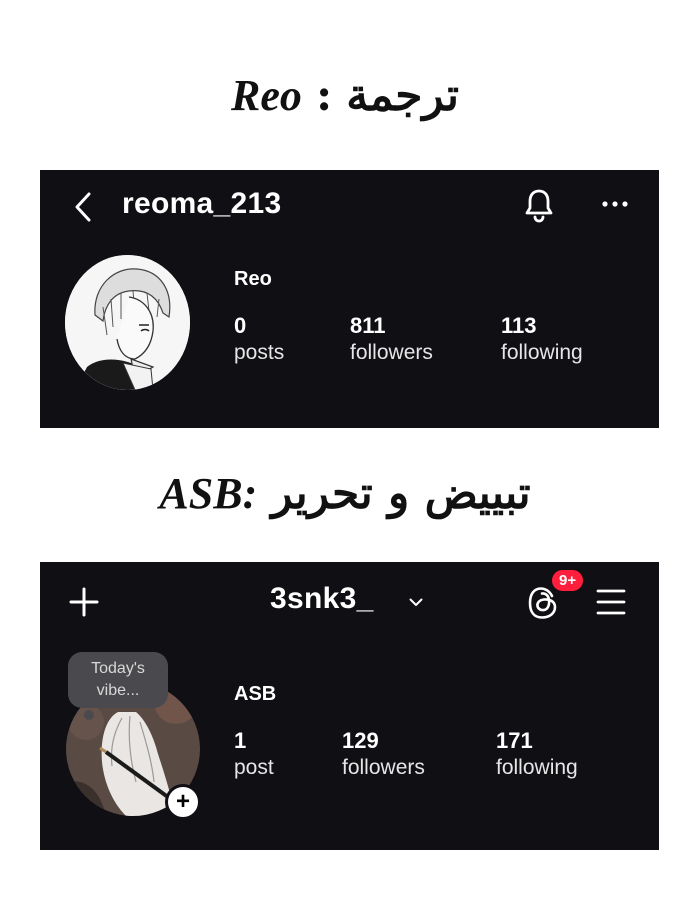  Describe the element at coordinates (255, 694) in the screenshot. I see `profile-display-name: ASB` at that location.